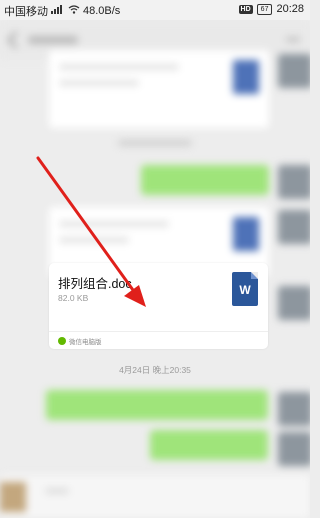  Describe the element at coordinates (95, 284) in the screenshot. I see `file-name: 排列组合.doc` at that location.